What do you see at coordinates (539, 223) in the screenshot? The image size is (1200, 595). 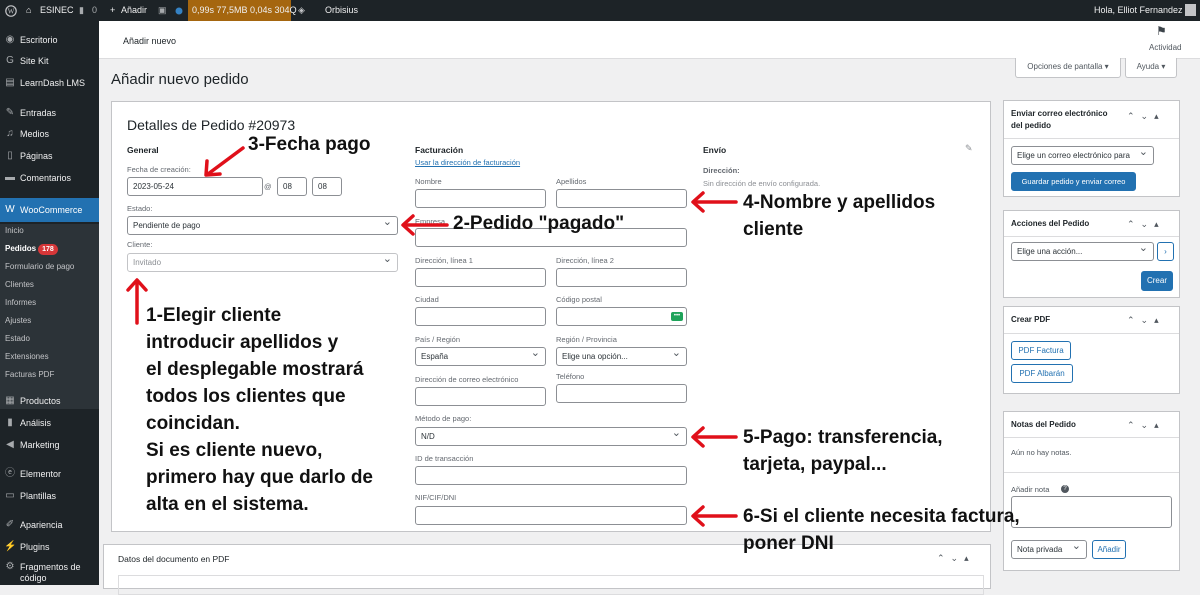 I see `annotation-status: 2-Pedido "pagado"` at bounding box center [539, 223].